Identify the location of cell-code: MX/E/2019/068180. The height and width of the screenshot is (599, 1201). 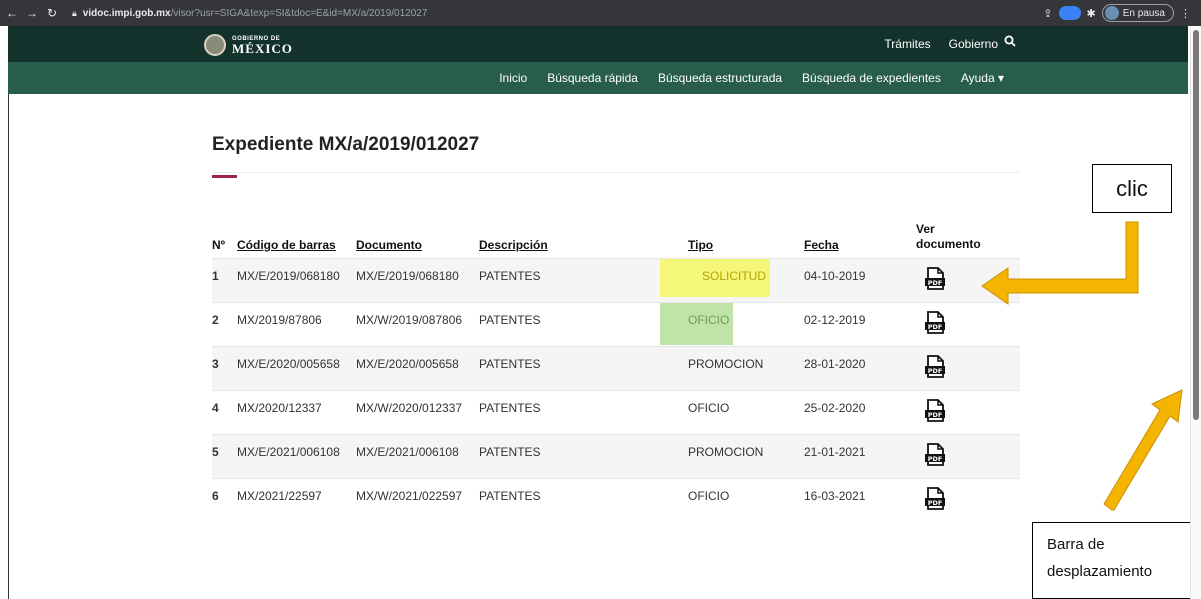
(296, 280).